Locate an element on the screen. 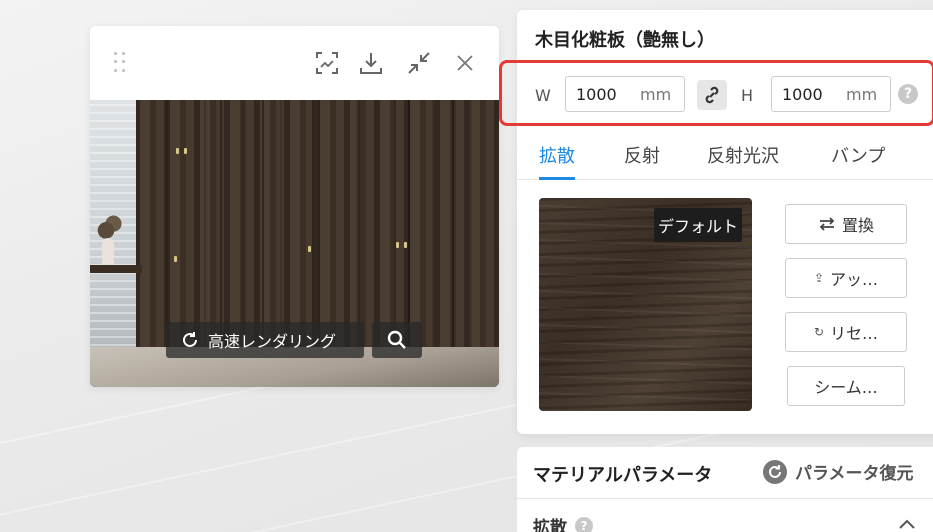 The width and height of the screenshot is (933, 532). replace-button: 置換 is located at coordinates (846, 224).